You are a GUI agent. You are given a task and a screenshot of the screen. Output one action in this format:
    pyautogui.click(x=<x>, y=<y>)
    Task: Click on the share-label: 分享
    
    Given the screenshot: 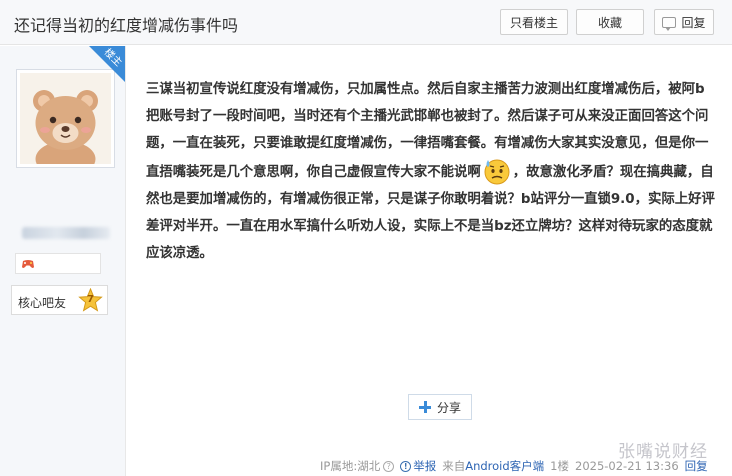 What is the action you would take?
    pyautogui.click(x=448, y=407)
    